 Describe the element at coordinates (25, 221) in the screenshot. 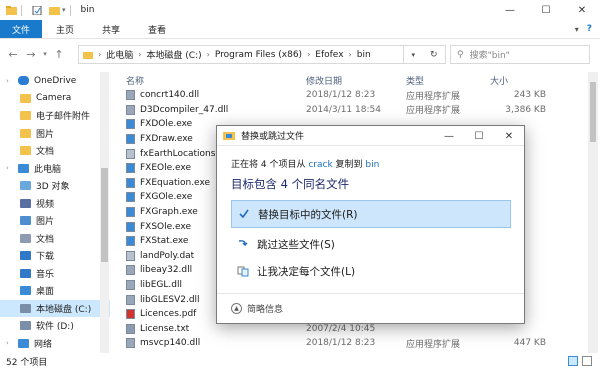

I see `pictures-icon` at that location.